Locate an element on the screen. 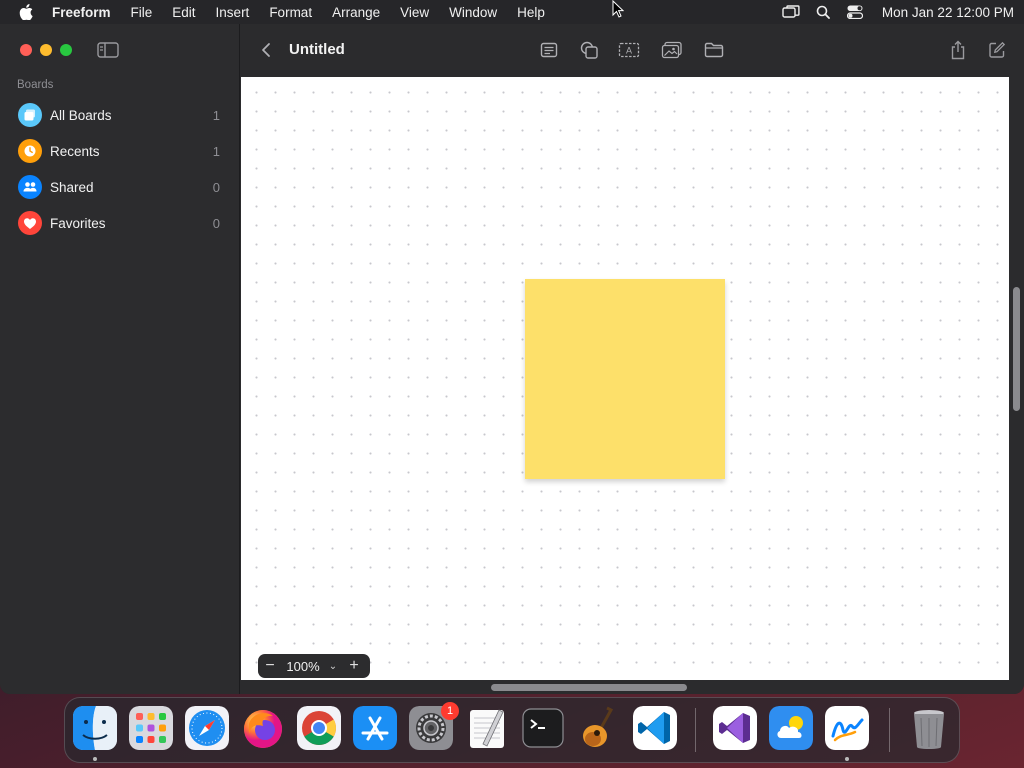  zoom-level: 100% is located at coordinates (303, 666).